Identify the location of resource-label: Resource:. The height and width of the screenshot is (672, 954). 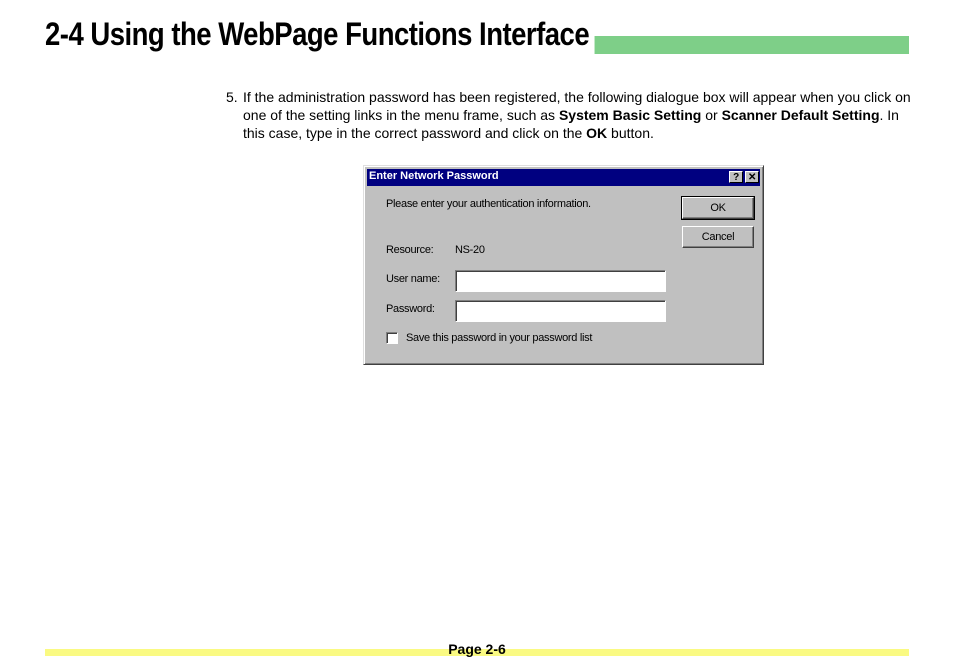
(410, 250).